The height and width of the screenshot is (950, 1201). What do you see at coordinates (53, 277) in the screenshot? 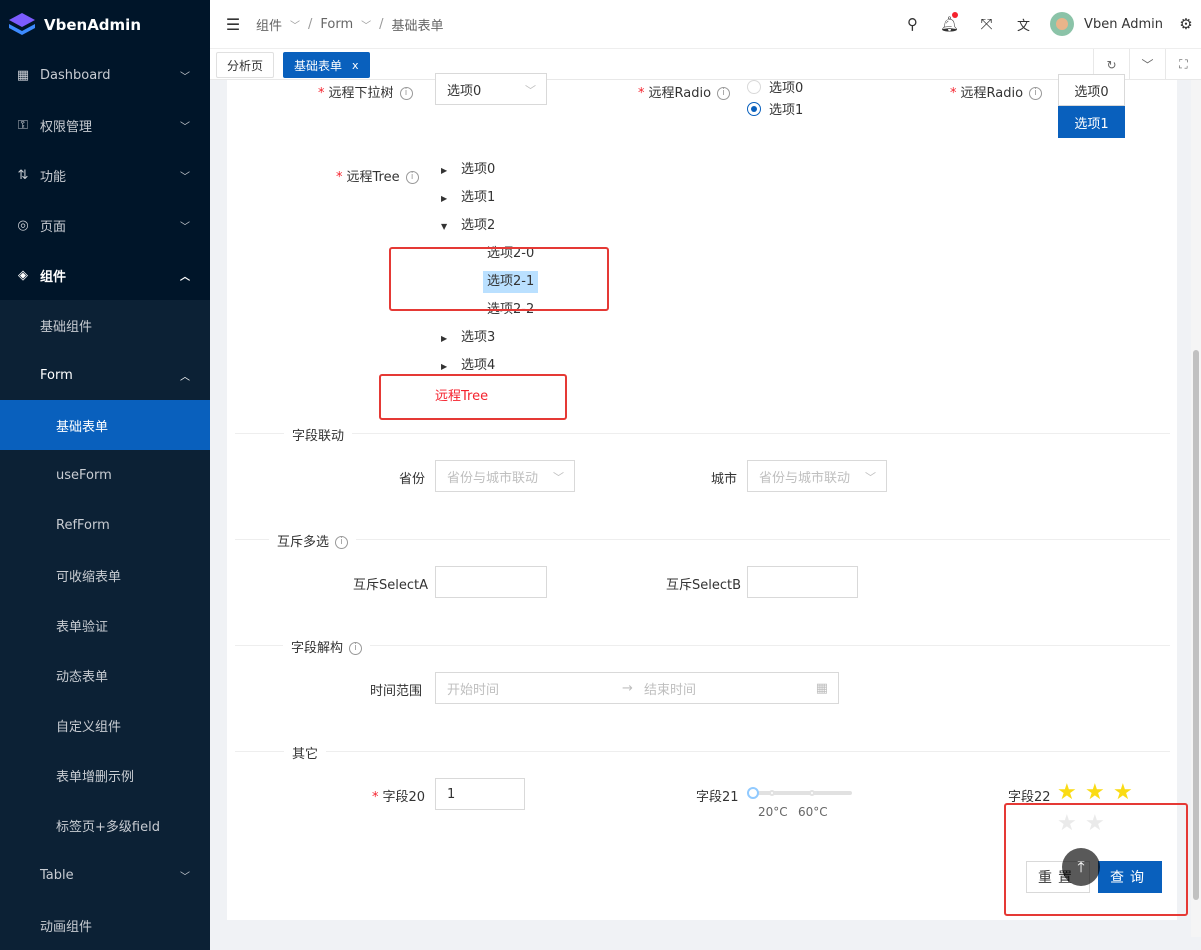
I see `sidebar-item-label: 组件` at bounding box center [53, 277].